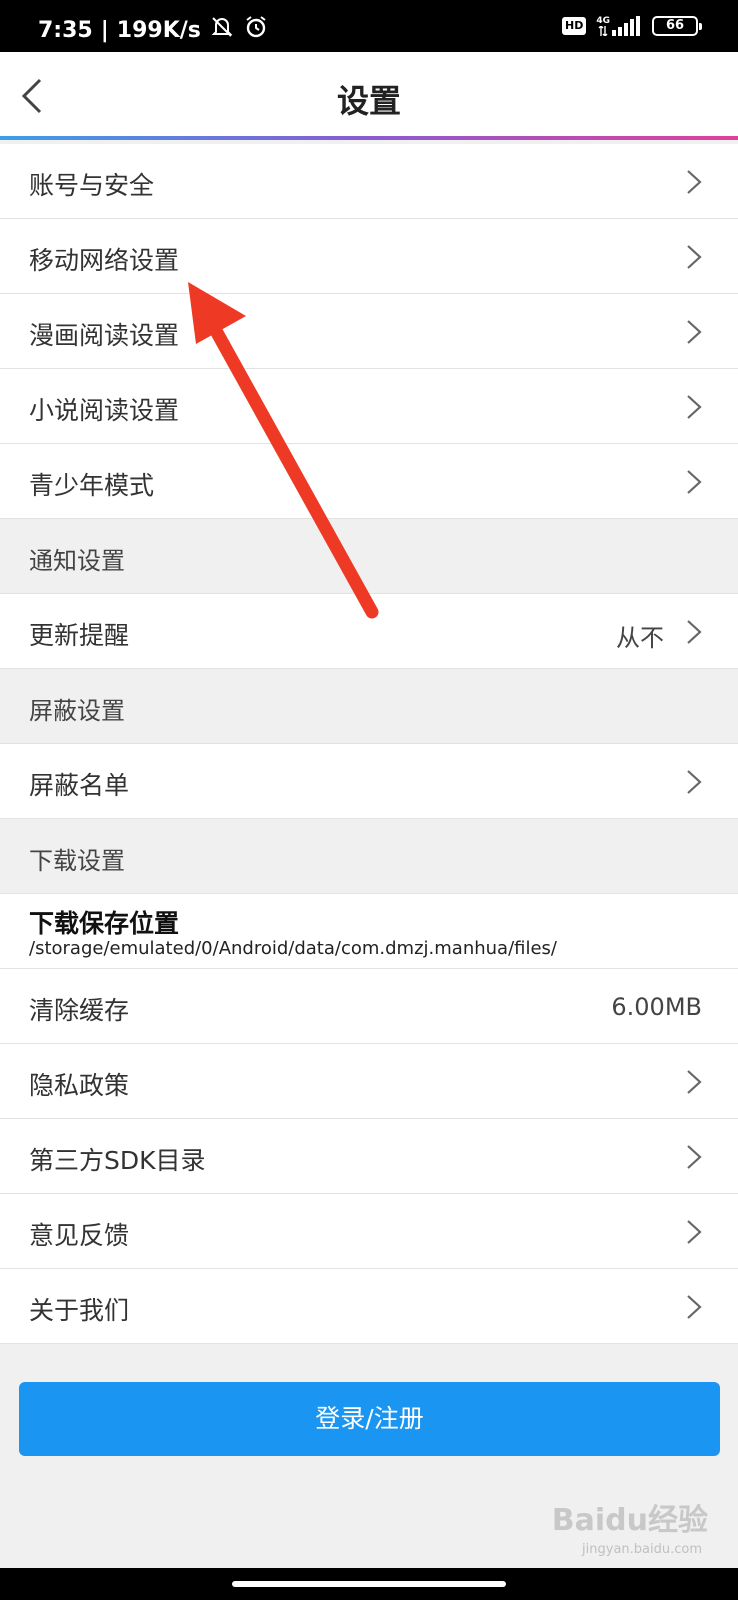  I want to click on home-indicator, so click(369, 1584).